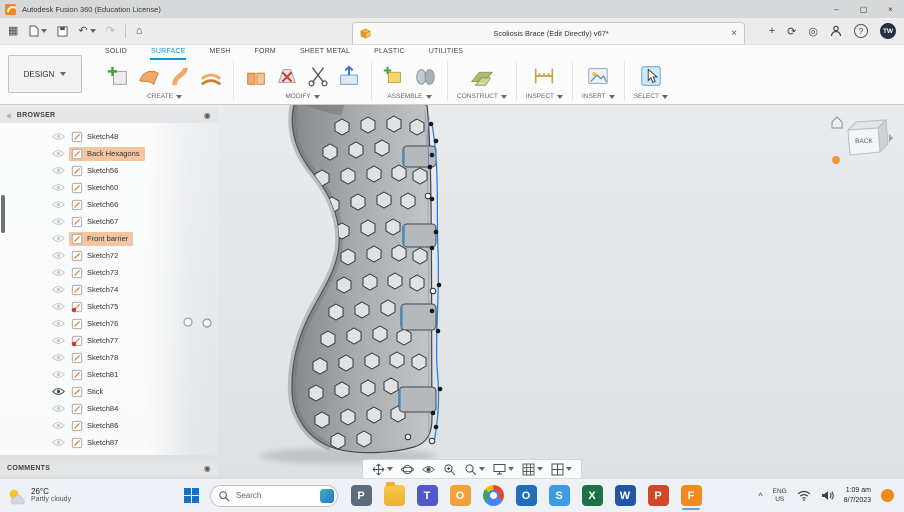 Image resolution: width=904 pixels, height=512 pixels. What do you see at coordinates (265, 53) in the screenshot?
I see `ribbon-tab: FORM` at bounding box center [265, 53].